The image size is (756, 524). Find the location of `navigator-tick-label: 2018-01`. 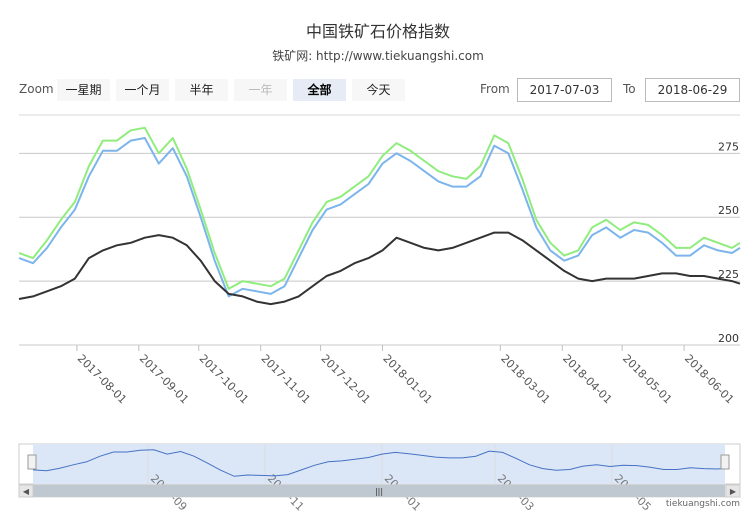

navigator-tick-label: 2018-01 is located at coordinates (403, 493).